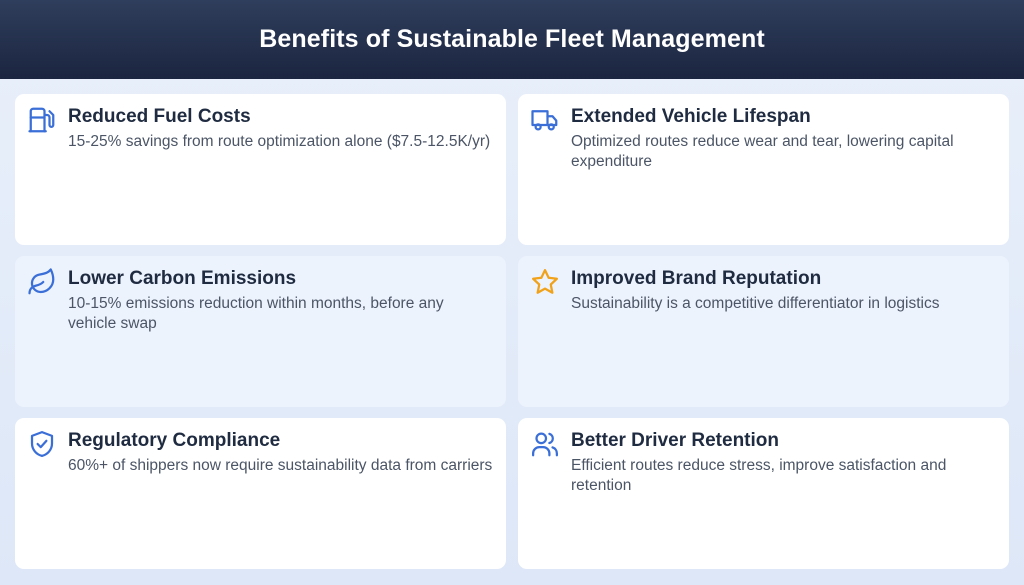 This screenshot has height=585, width=1024. What do you see at coordinates (159, 116) in the screenshot?
I see `card-title: Reduced Fuel Costs` at bounding box center [159, 116].